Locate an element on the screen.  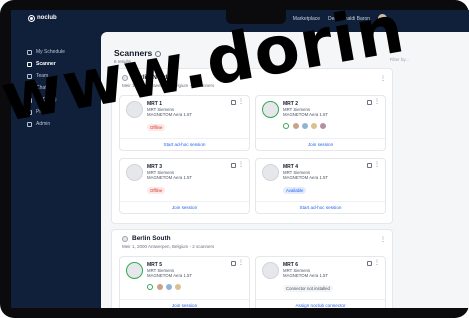
assign-connector-button: Assign noclub connector is located at coordinates (320, 303).